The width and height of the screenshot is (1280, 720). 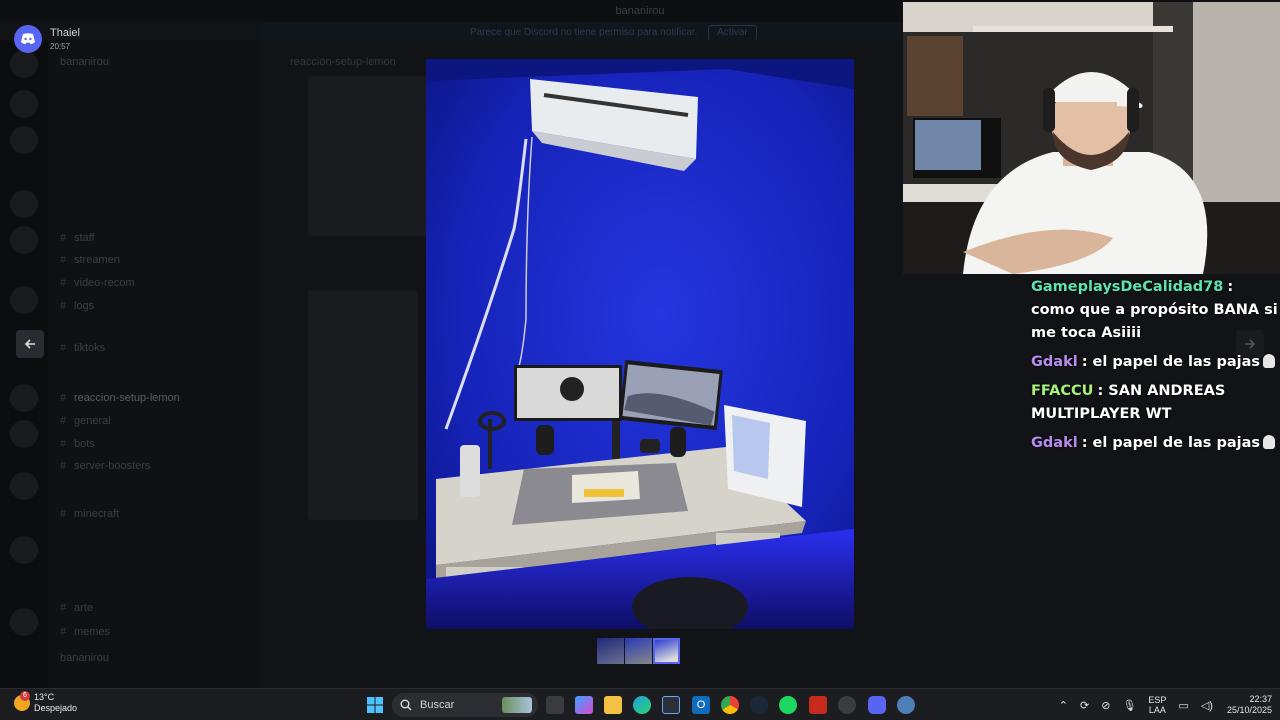 I want to click on sync-icon: ⟳, so click(x=1084, y=705).